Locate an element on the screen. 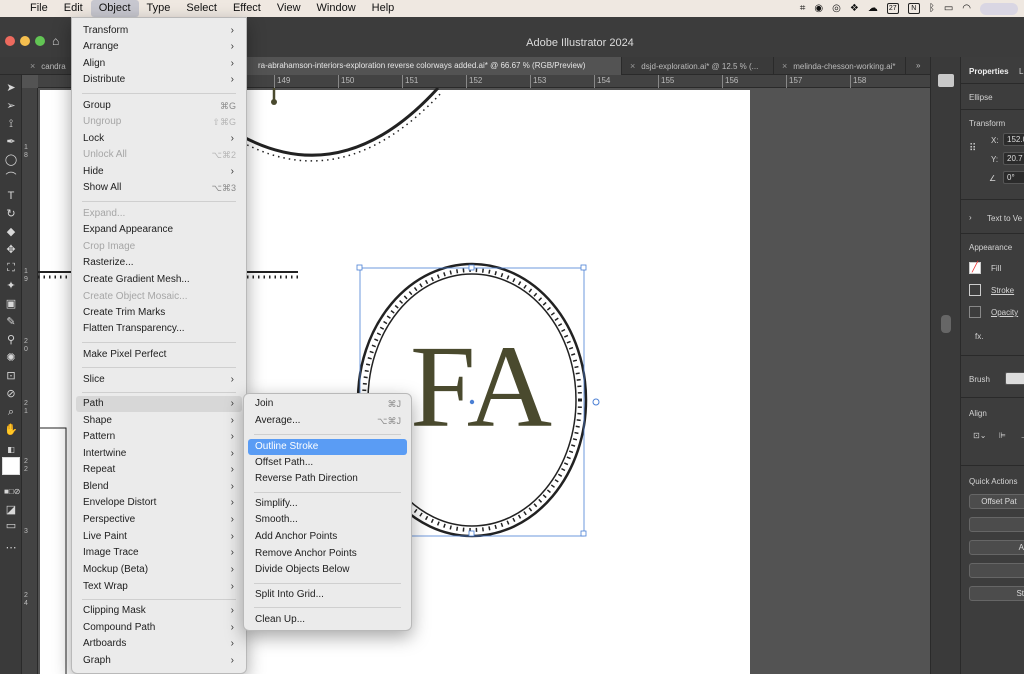  menu-item-align: Align › is located at coordinates (159, 64).